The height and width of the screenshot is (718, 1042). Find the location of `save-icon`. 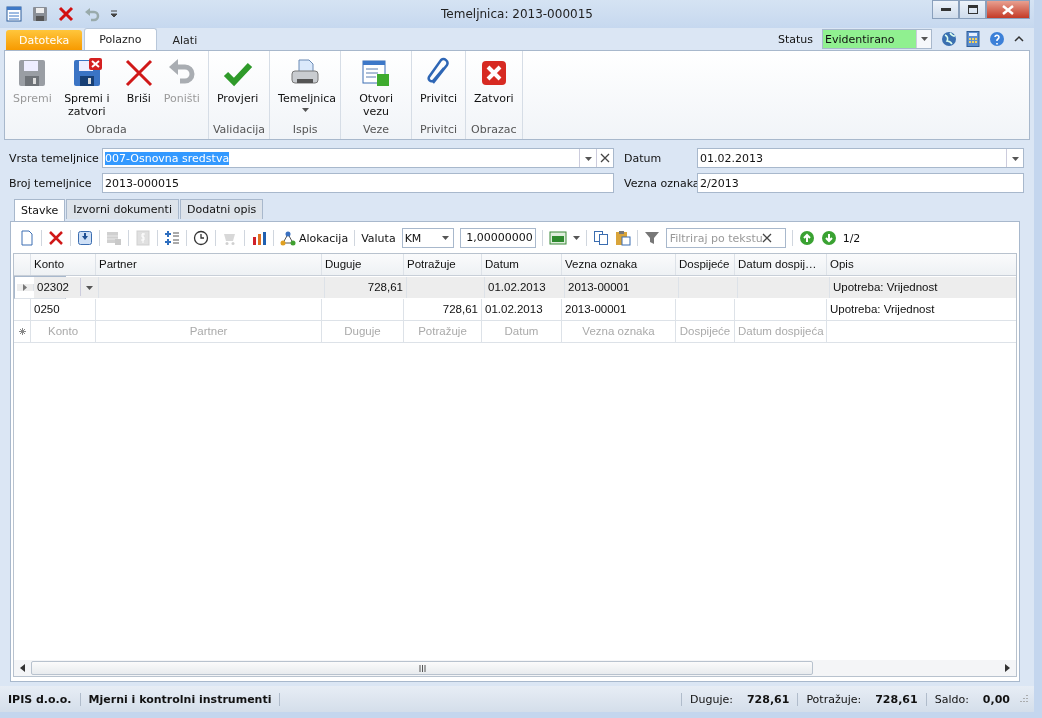

save-icon is located at coordinates (40, 14).